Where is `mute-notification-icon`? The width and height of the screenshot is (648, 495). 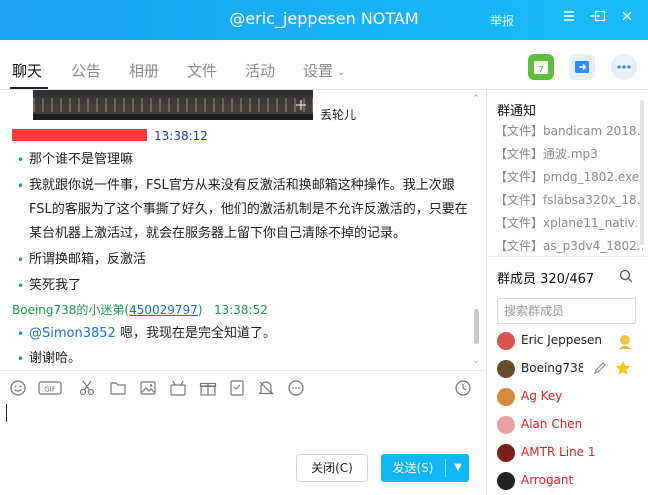
mute-notification-icon is located at coordinates (266, 388).